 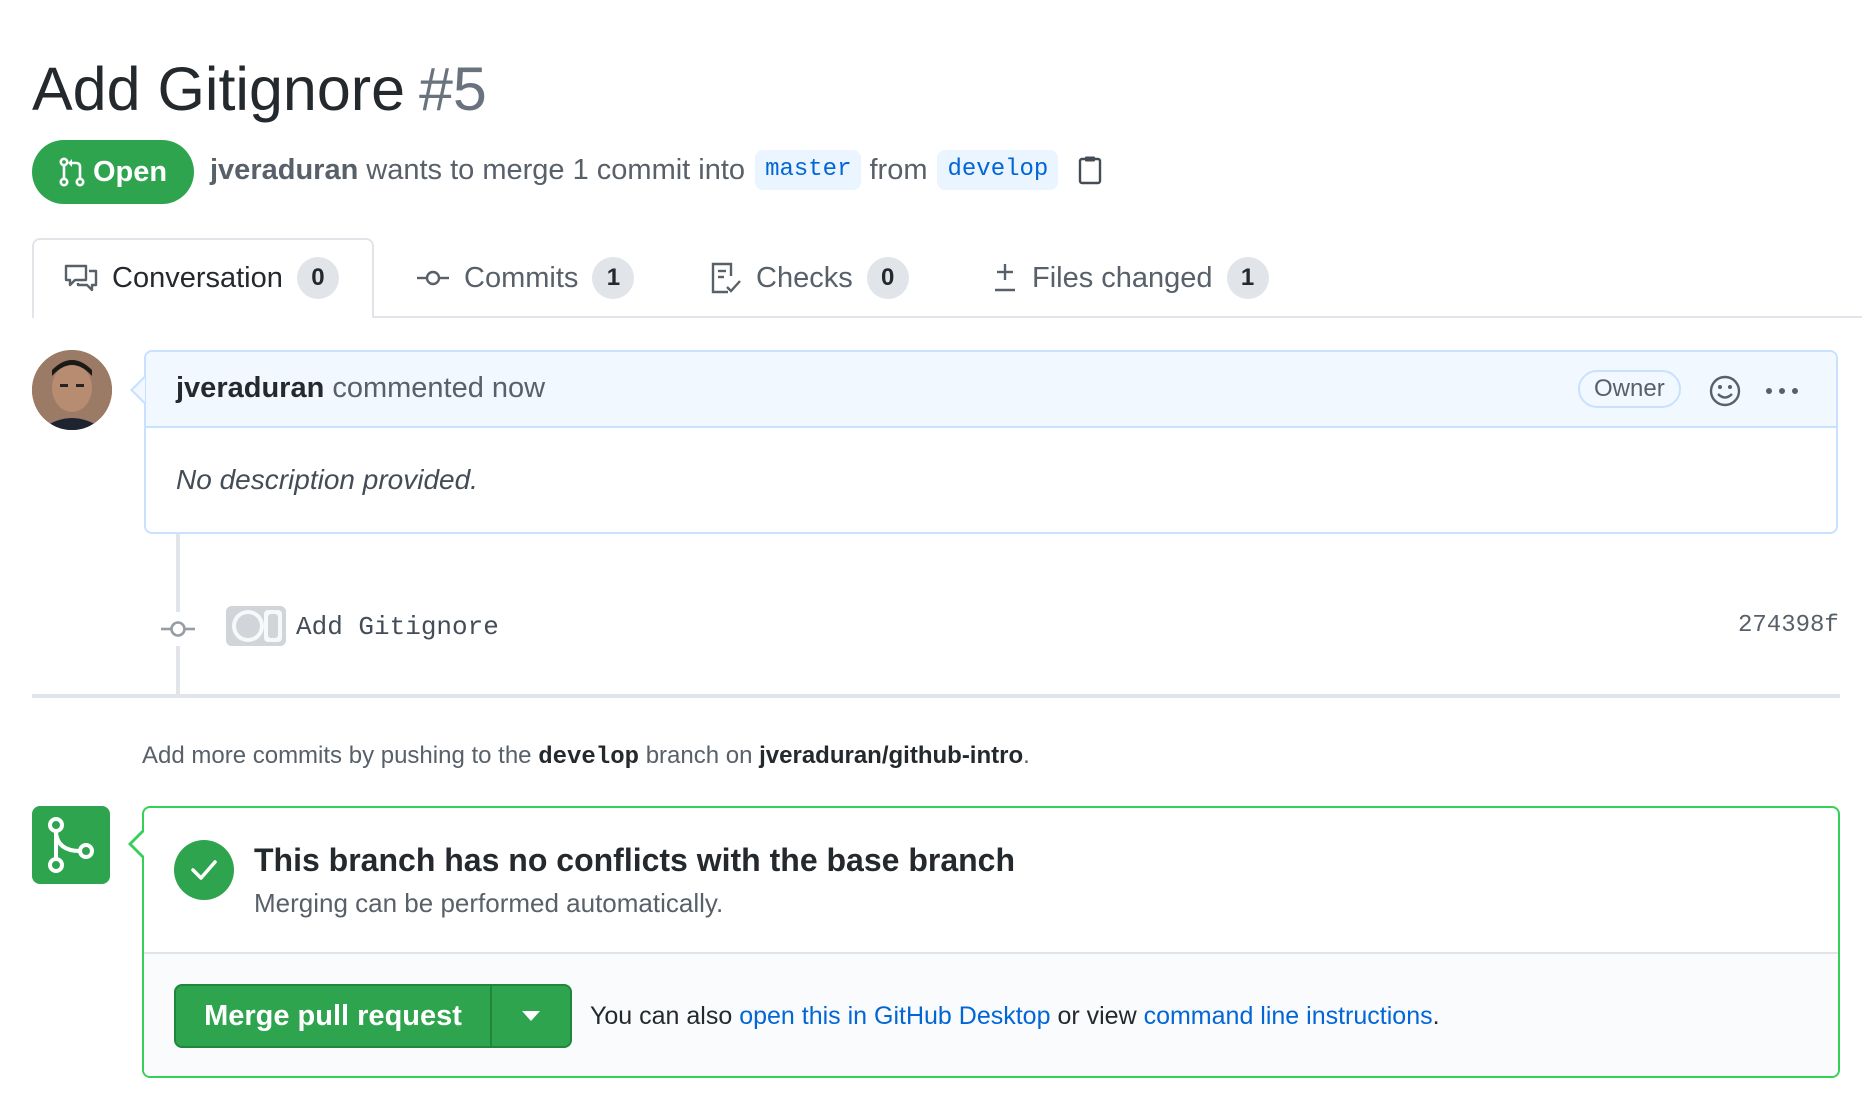 What do you see at coordinates (556, 169) in the screenshot?
I see `merge-description: wants to merge 1 commit into` at bounding box center [556, 169].